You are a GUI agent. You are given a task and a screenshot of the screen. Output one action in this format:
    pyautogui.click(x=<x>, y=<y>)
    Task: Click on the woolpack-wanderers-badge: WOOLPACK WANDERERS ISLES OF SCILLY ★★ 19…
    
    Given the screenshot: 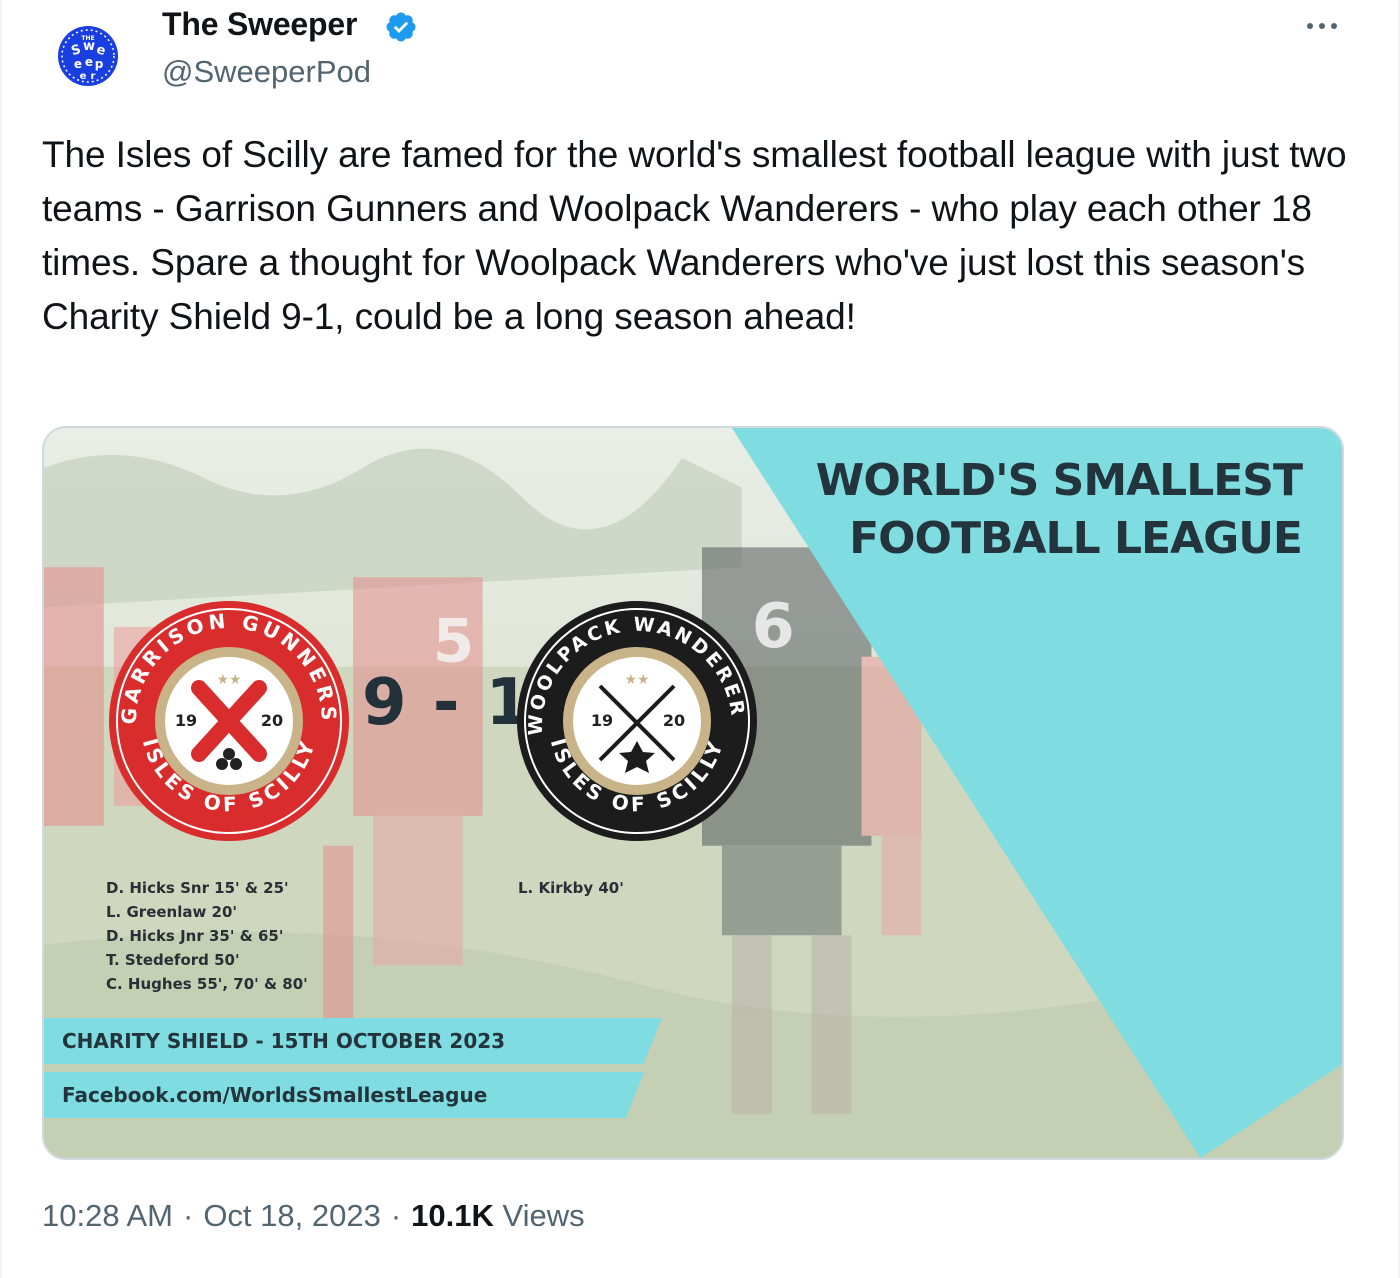 What is the action you would take?
    pyautogui.click(x=634, y=718)
    